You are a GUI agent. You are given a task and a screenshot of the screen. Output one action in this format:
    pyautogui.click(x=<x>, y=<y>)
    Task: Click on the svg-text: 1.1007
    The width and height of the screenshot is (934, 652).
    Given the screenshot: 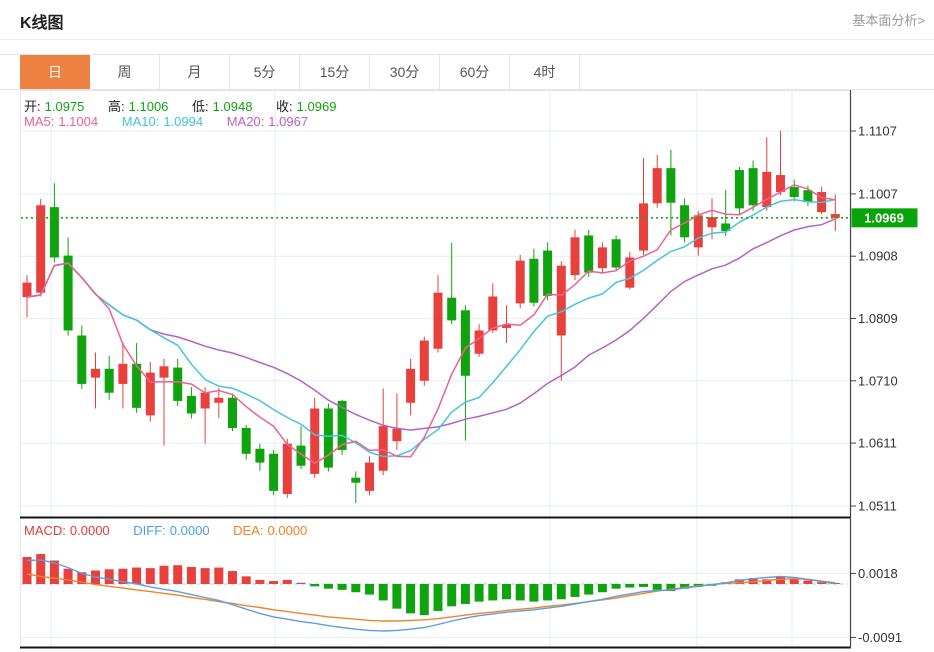 What is the action you would take?
    pyautogui.click(x=878, y=193)
    